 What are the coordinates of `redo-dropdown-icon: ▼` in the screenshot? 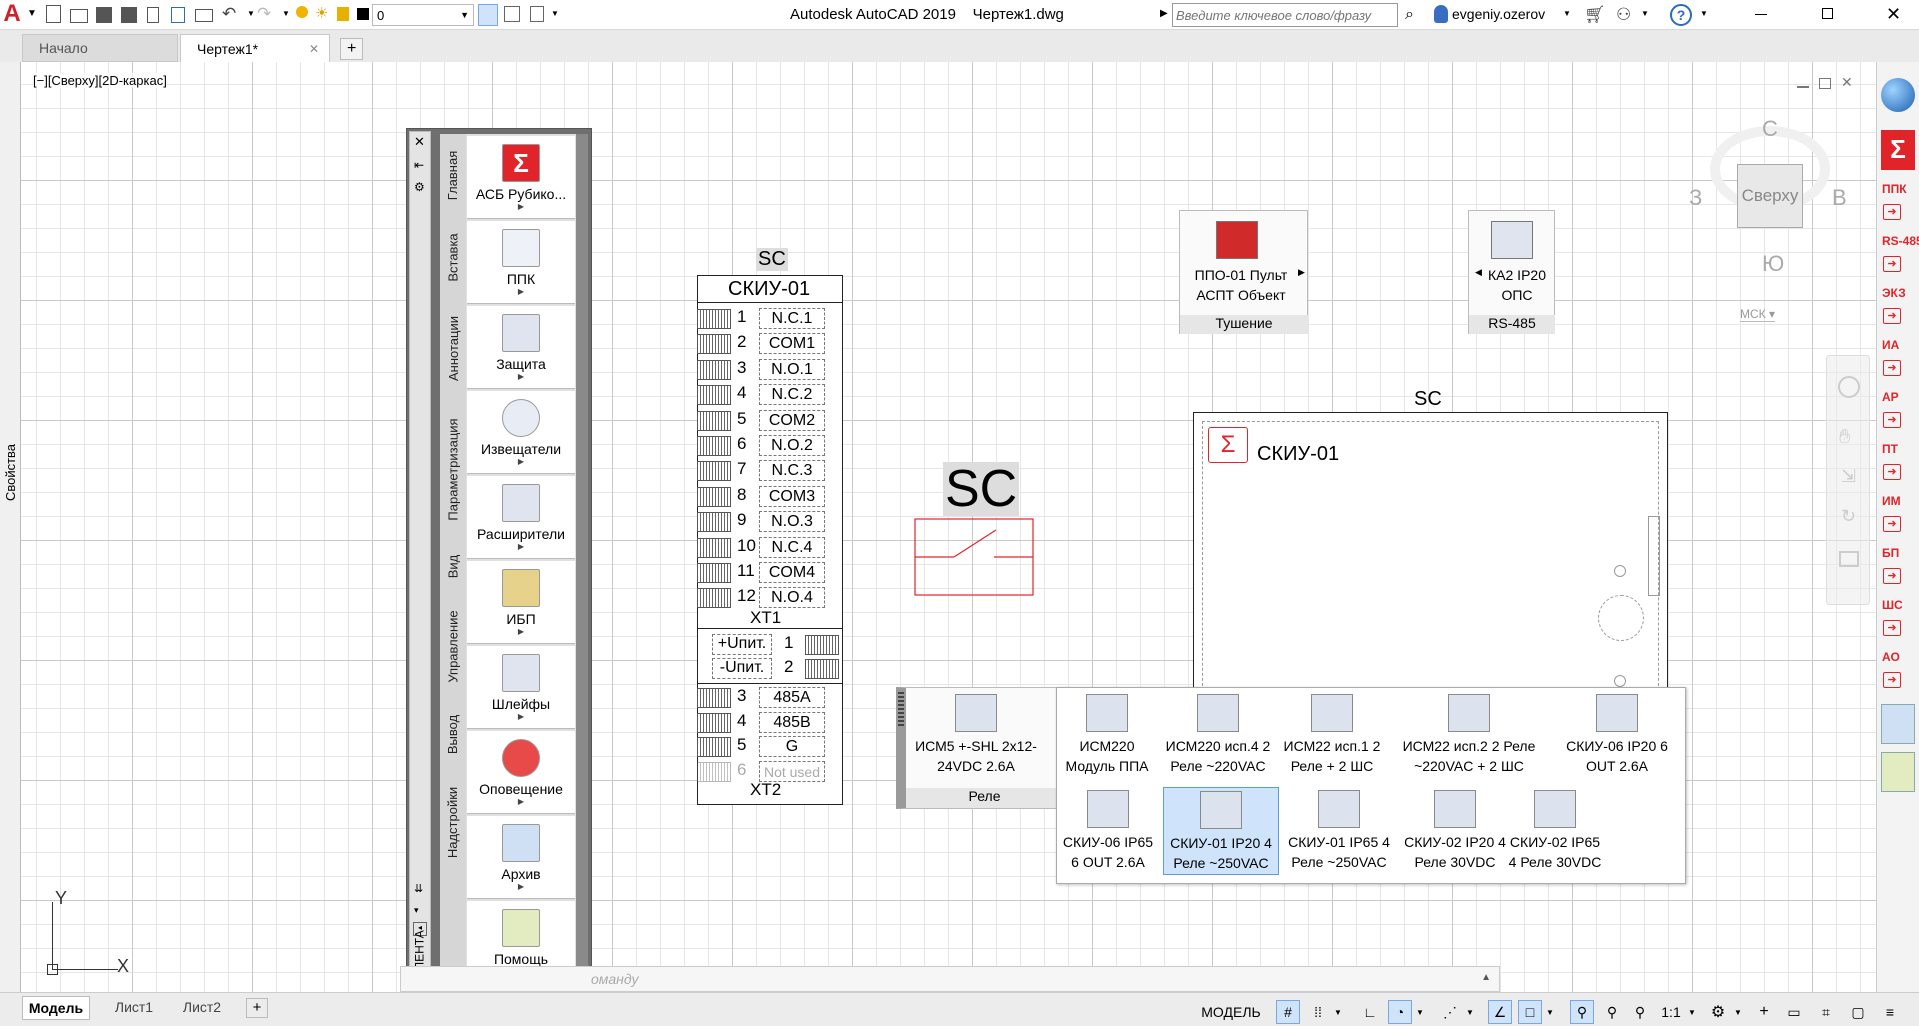 It's located at (286, 13).